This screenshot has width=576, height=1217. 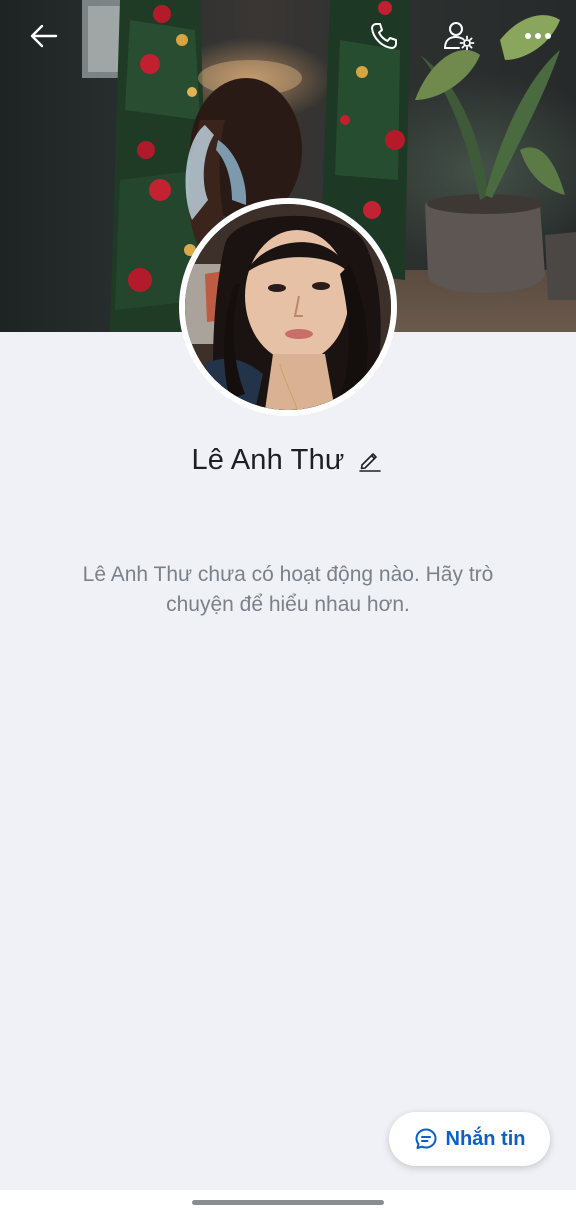 I want to click on home-indicator, so click(x=288, y=1202).